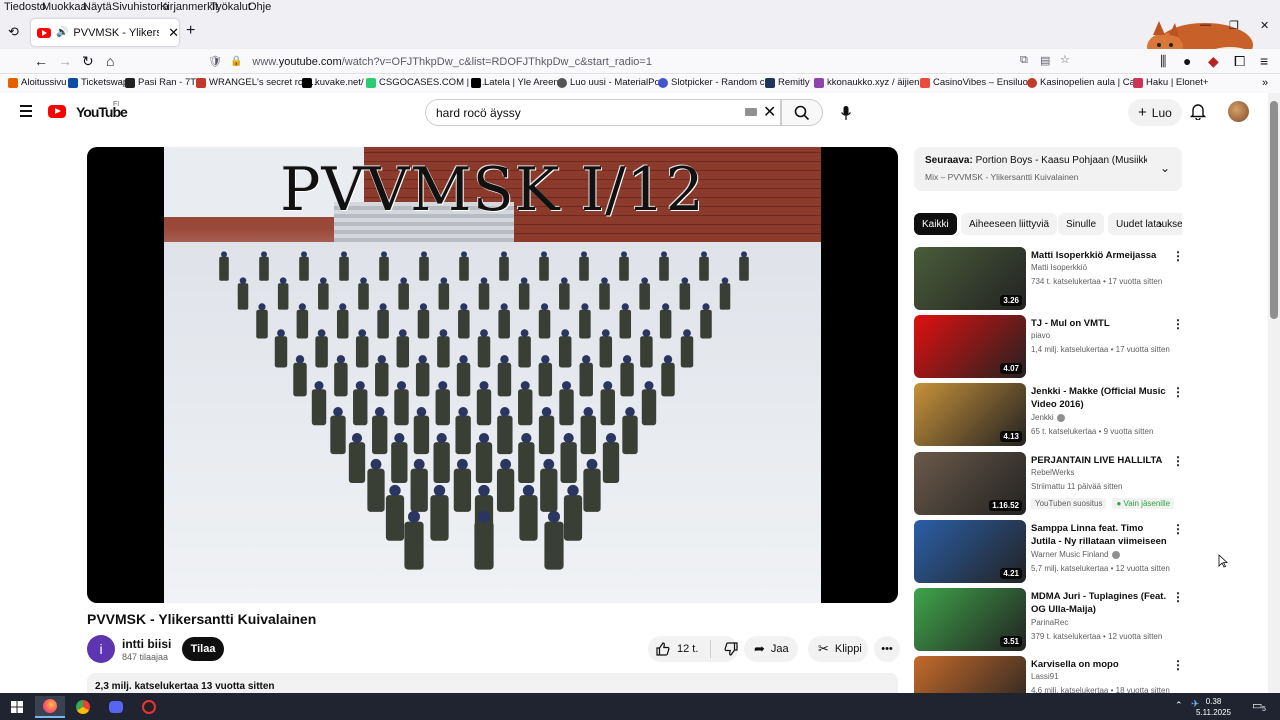  What do you see at coordinates (17, 707) in the screenshot?
I see `windows-start-icon` at bounding box center [17, 707].